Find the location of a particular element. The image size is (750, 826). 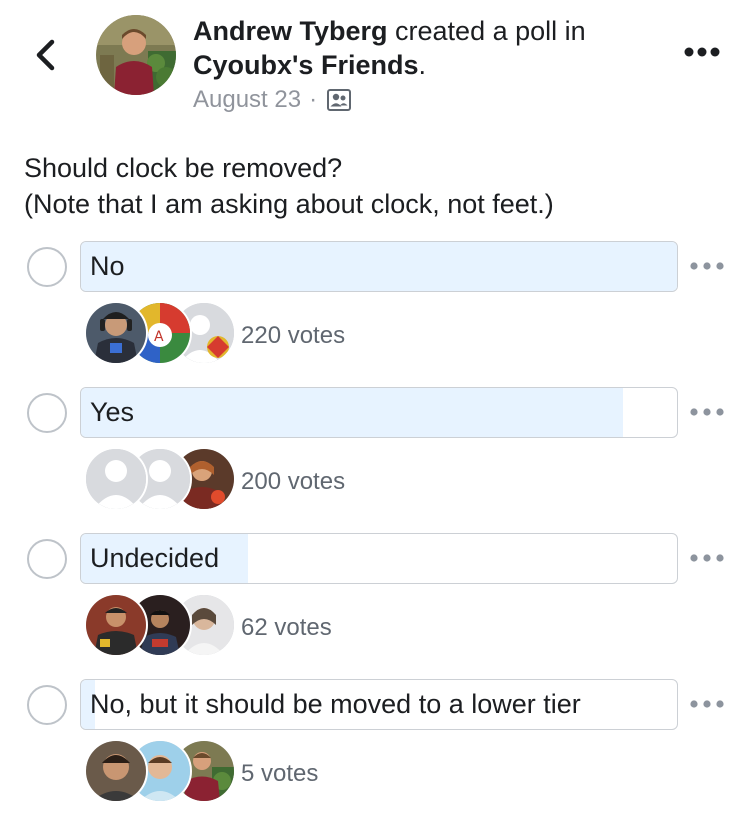

chevron-left-icon is located at coordinates (47, 55).